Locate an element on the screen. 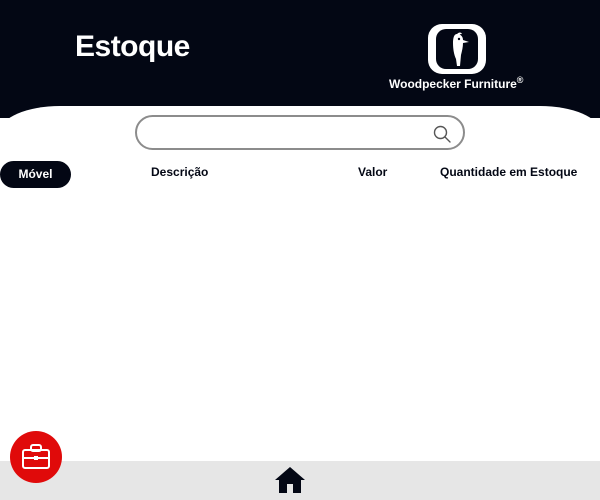 The width and height of the screenshot is (600, 500). brand-logo is located at coordinates (457, 49).